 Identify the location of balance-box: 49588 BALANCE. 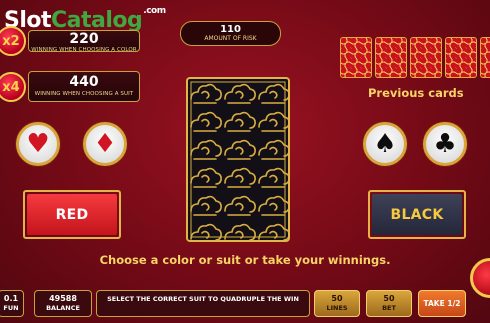
(63, 303).